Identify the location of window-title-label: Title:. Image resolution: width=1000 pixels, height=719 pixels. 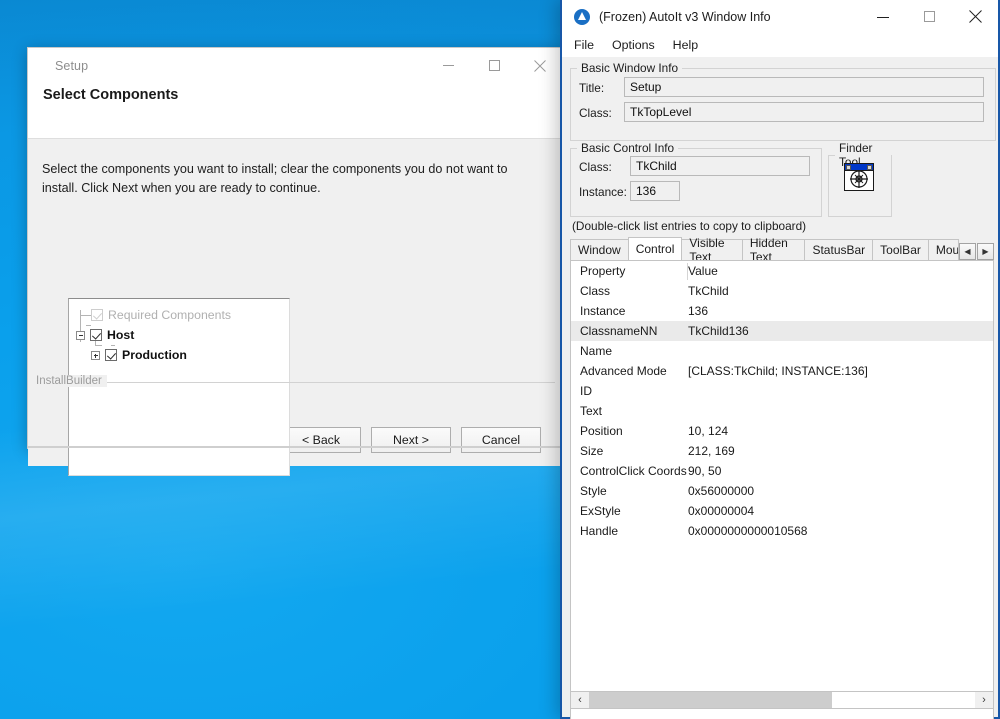
(592, 88).